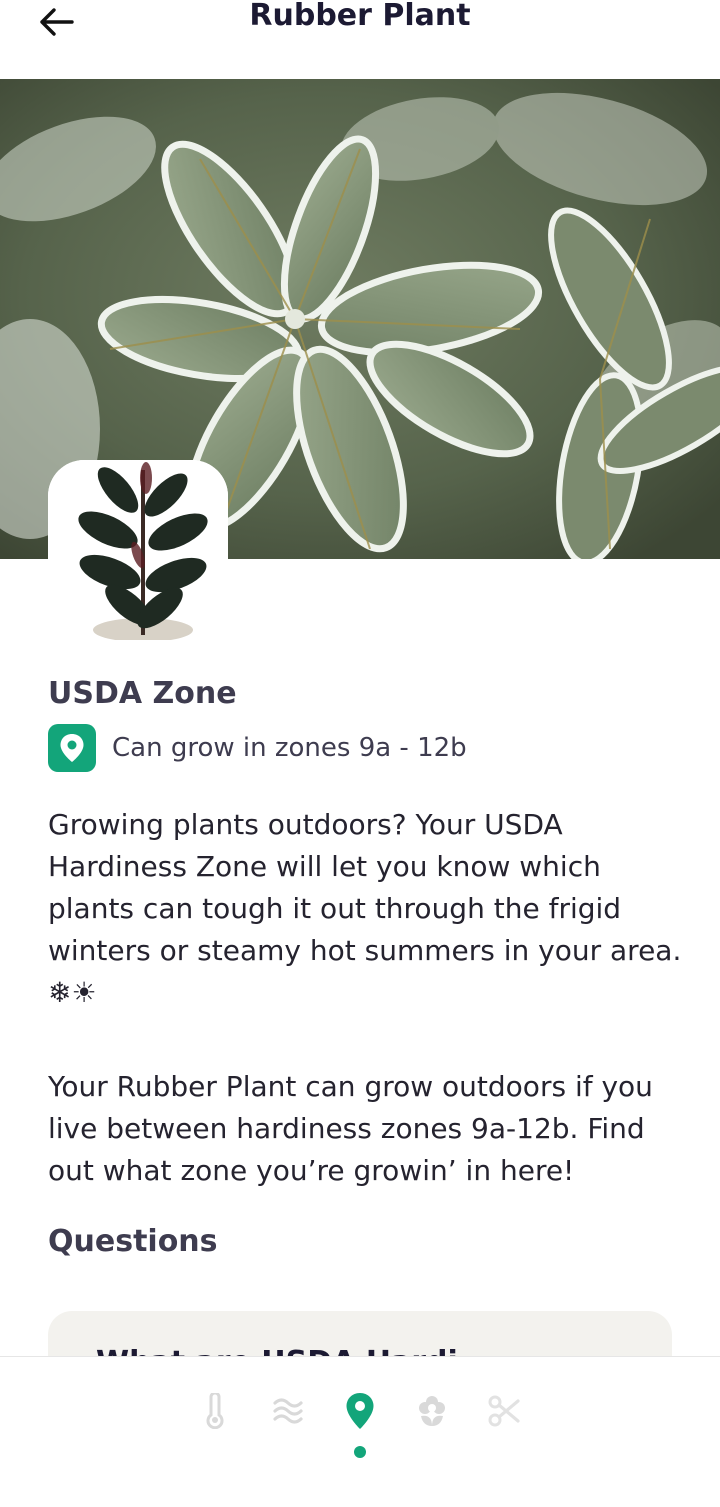 The width and height of the screenshot is (720, 1507). Describe the element at coordinates (142, 693) in the screenshot. I see `usda-zone-heading: USDA Zone` at that location.